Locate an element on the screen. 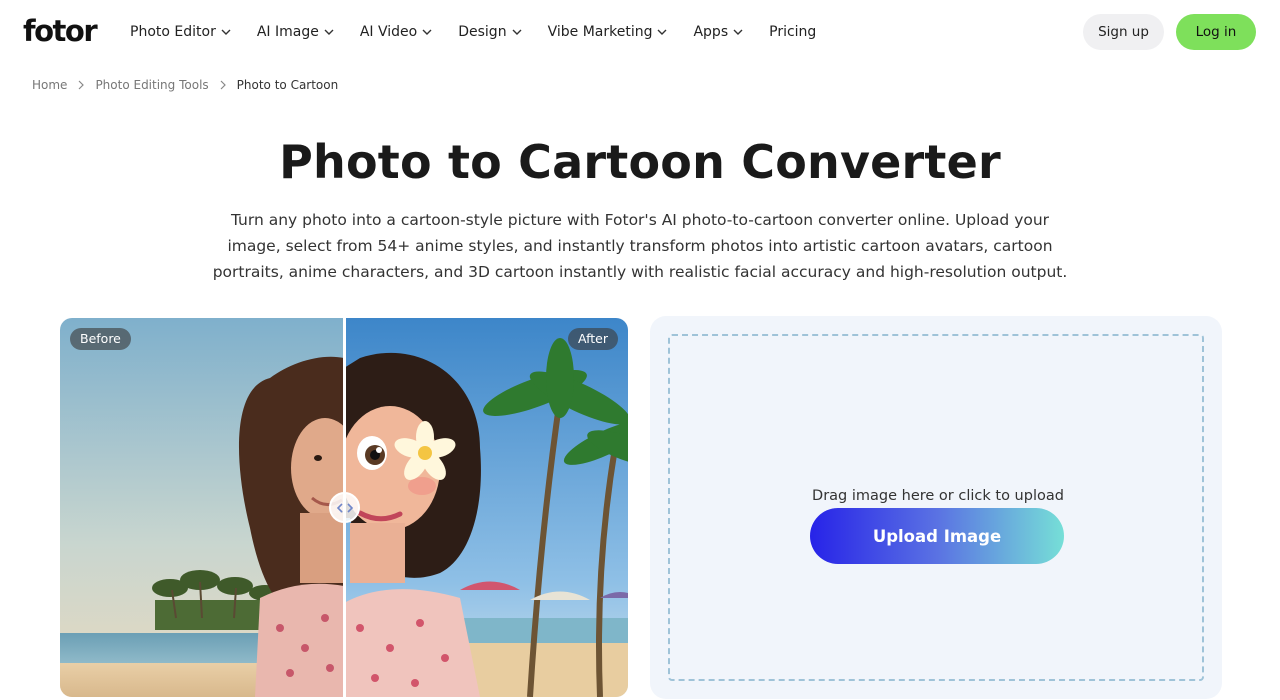 This screenshot has width=1280, height=700. left-right-arrows-icon is located at coordinates (344, 507).